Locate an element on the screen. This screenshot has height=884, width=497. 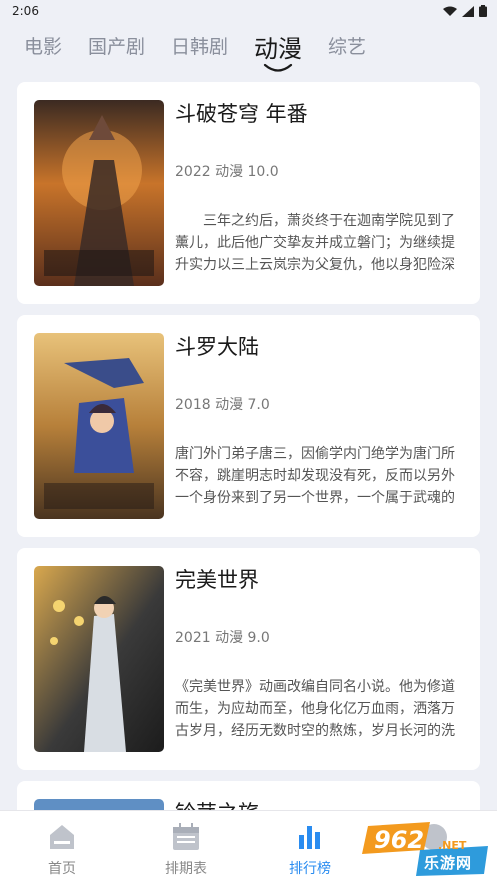
card-meta: 2018 动漫 7.0 is located at coordinates (222, 405).